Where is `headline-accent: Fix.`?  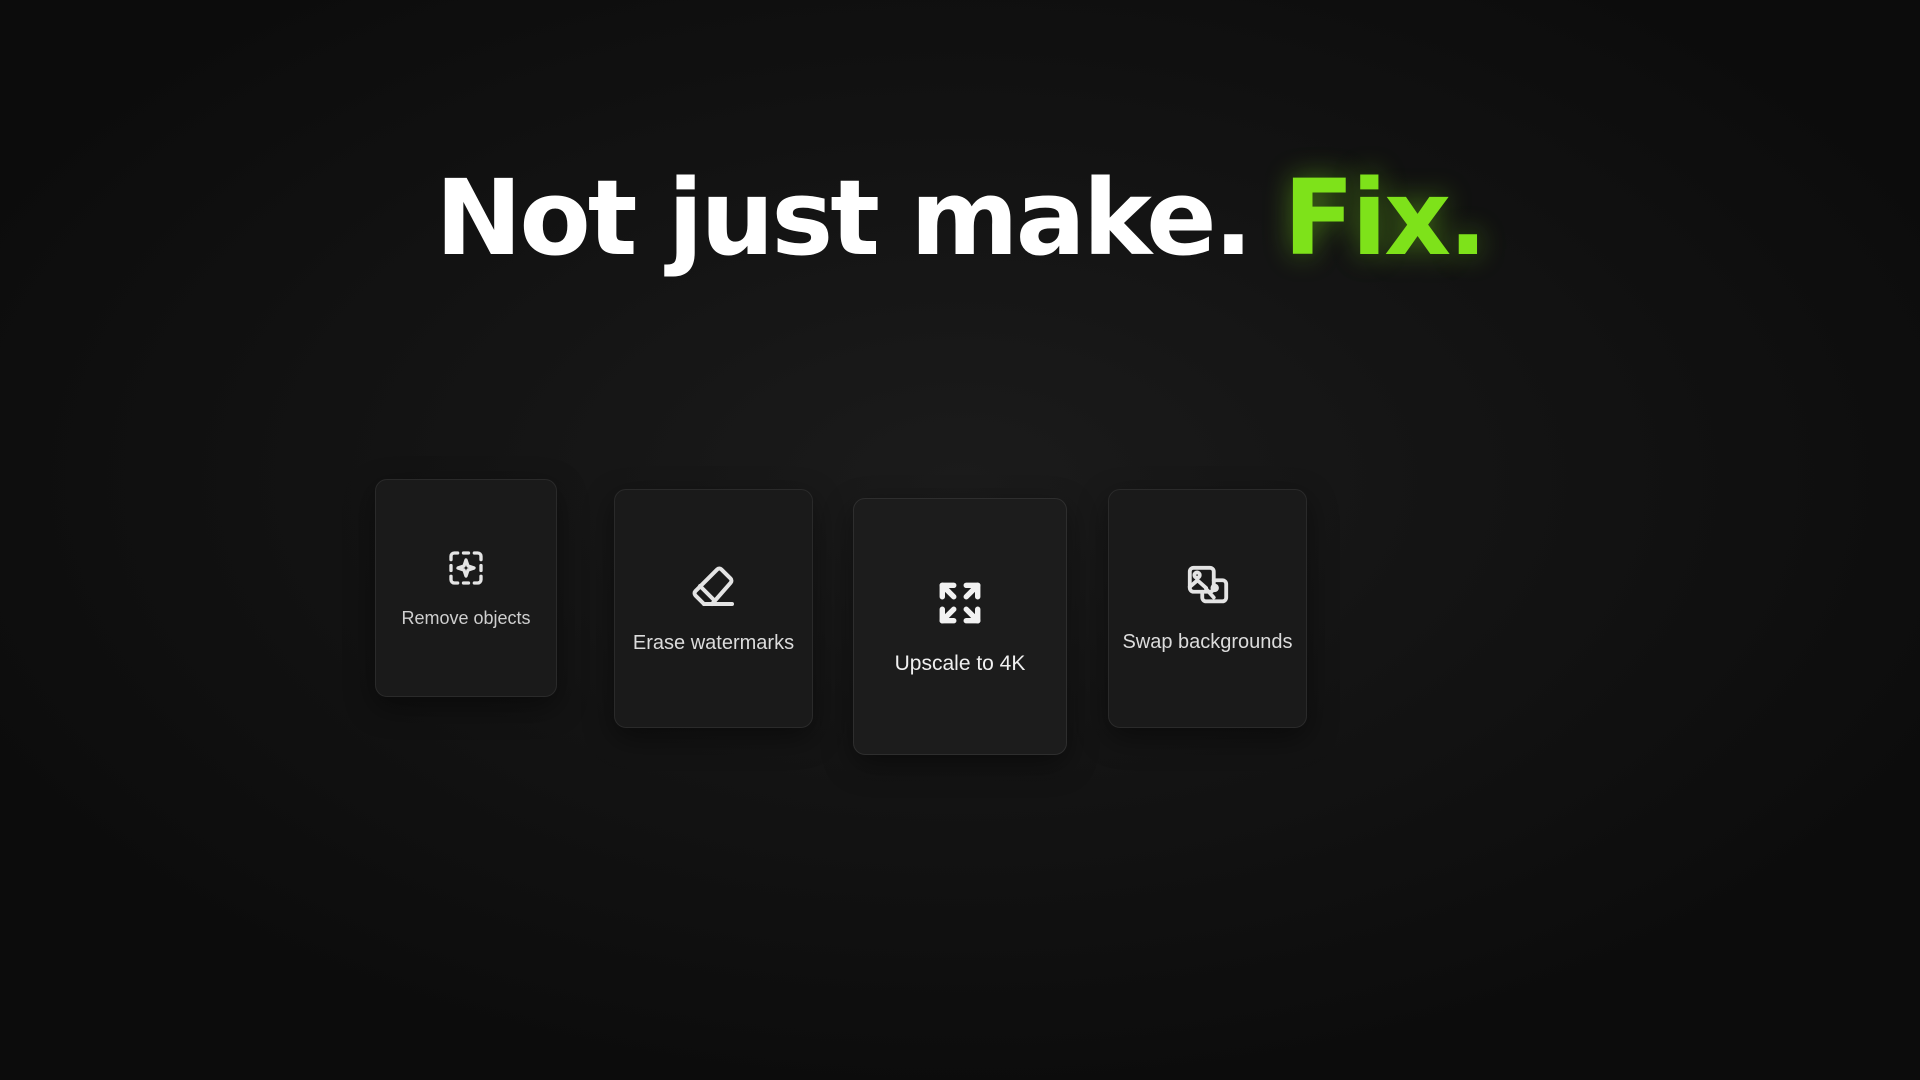
headline-accent: Fix. is located at coordinates (1385, 218).